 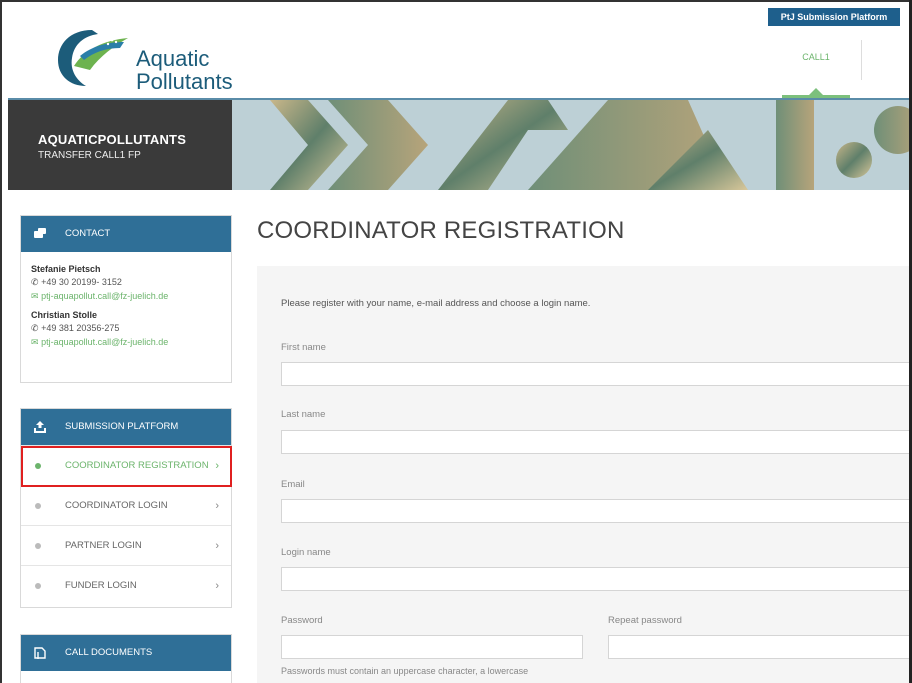 I want to click on last-name-label: Last name, so click(x=303, y=414).